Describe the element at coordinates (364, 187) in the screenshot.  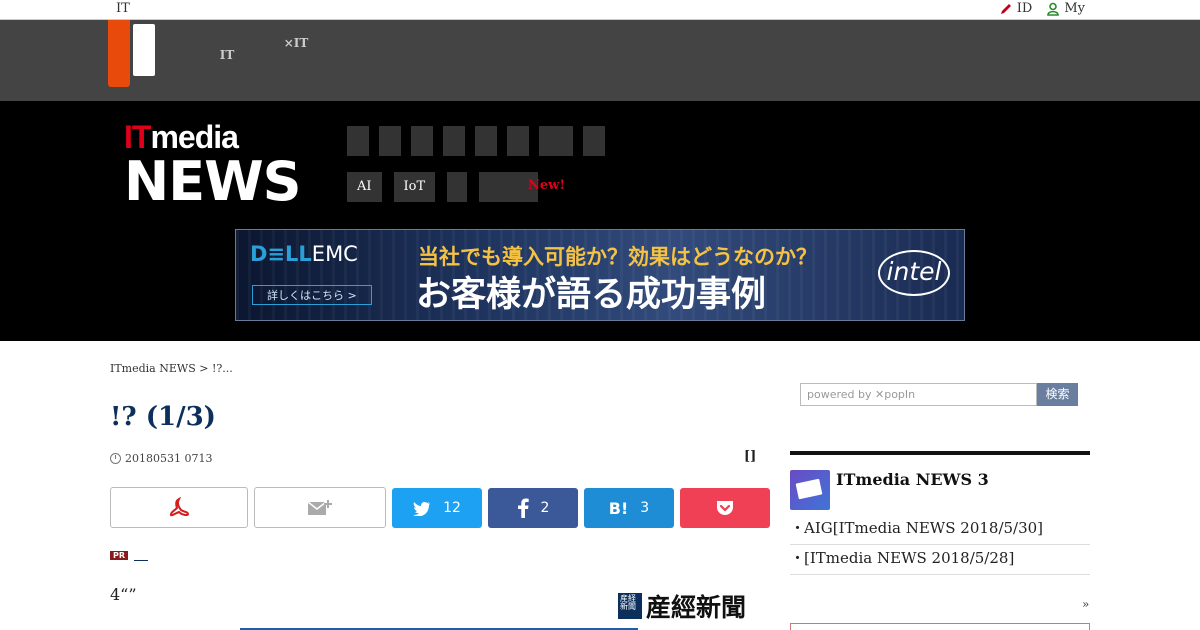
I see `topic-ai: AI` at that location.